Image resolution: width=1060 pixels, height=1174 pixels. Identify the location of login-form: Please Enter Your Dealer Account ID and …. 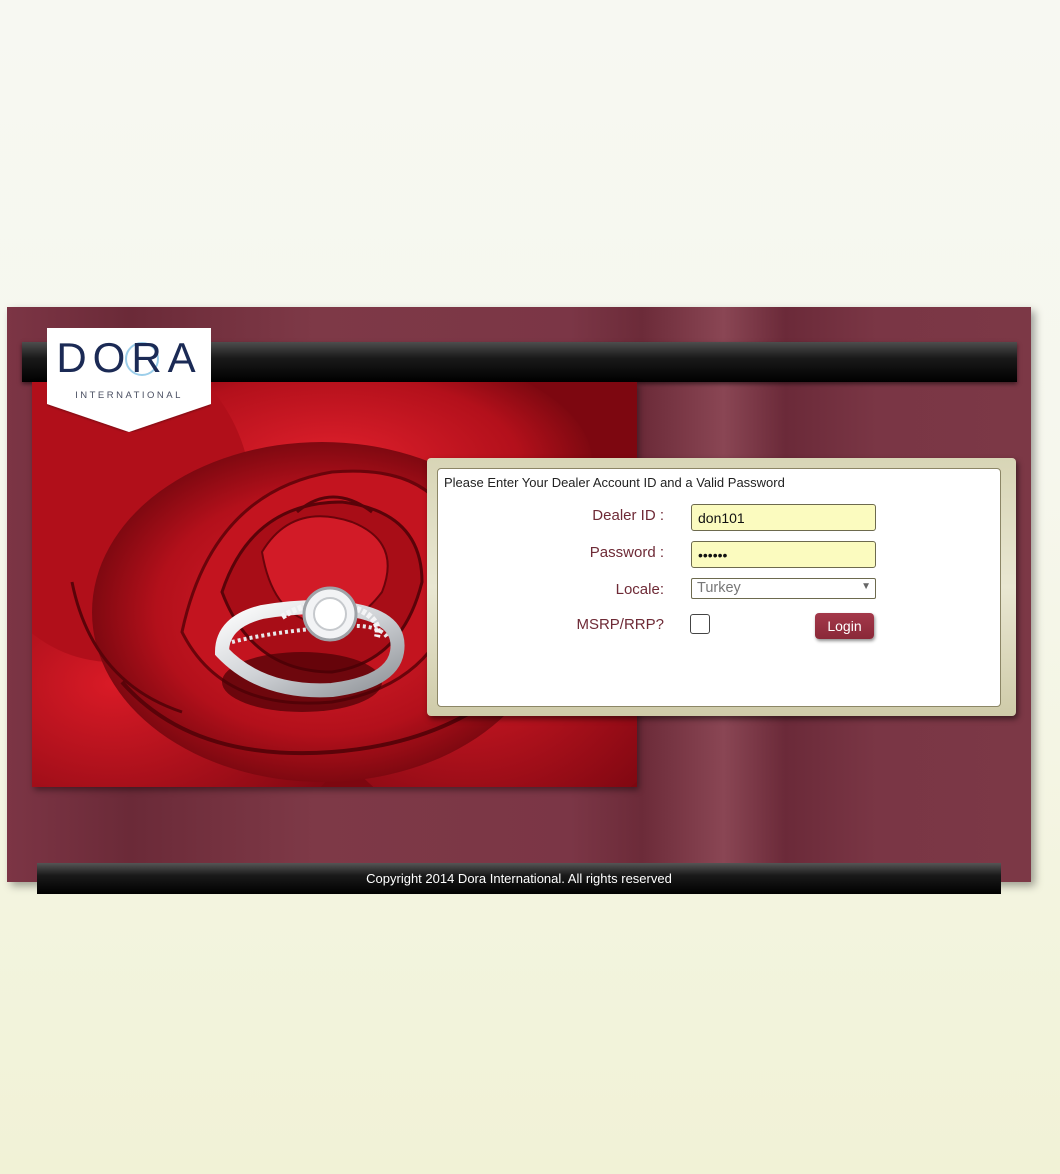
(719, 587).